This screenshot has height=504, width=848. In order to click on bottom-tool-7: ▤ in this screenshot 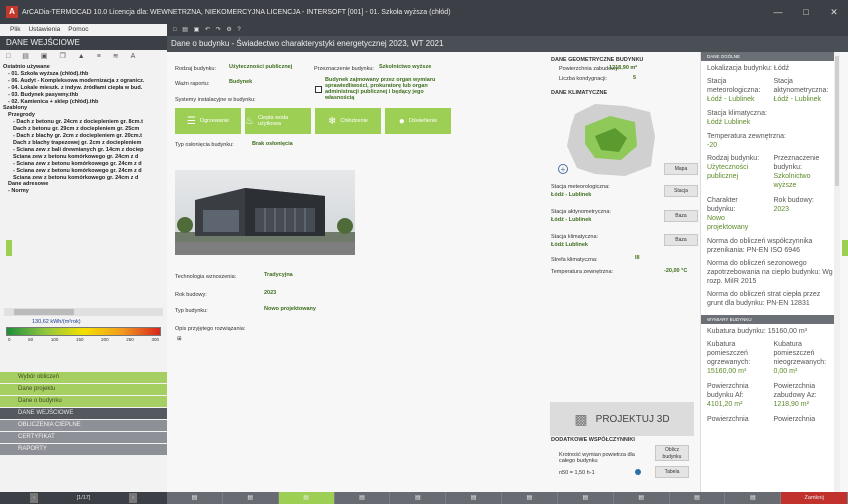, I will do `click(530, 498)`.